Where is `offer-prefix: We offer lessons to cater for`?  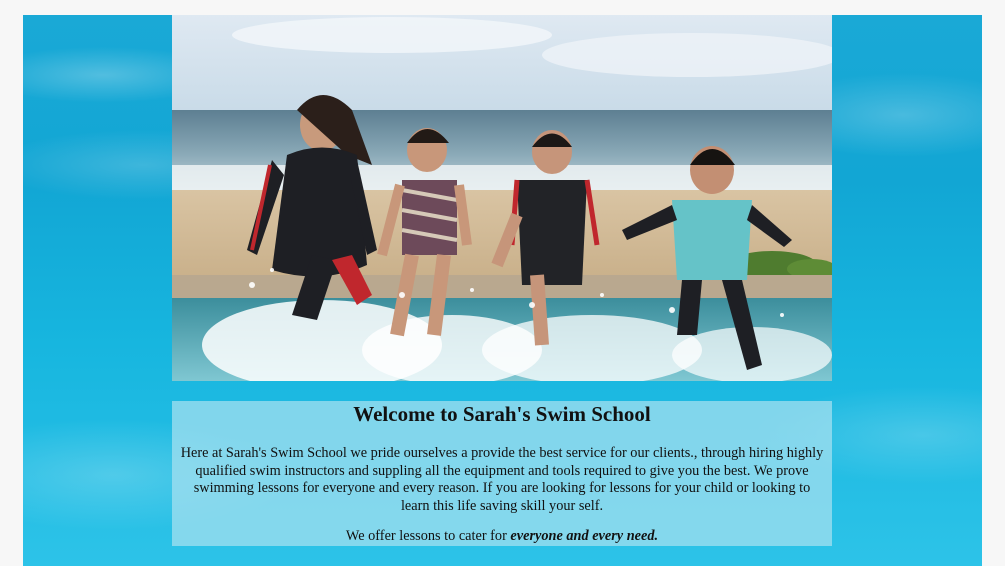
offer-prefix: We offer lessons to cater for is located at coordinates (428, 536).